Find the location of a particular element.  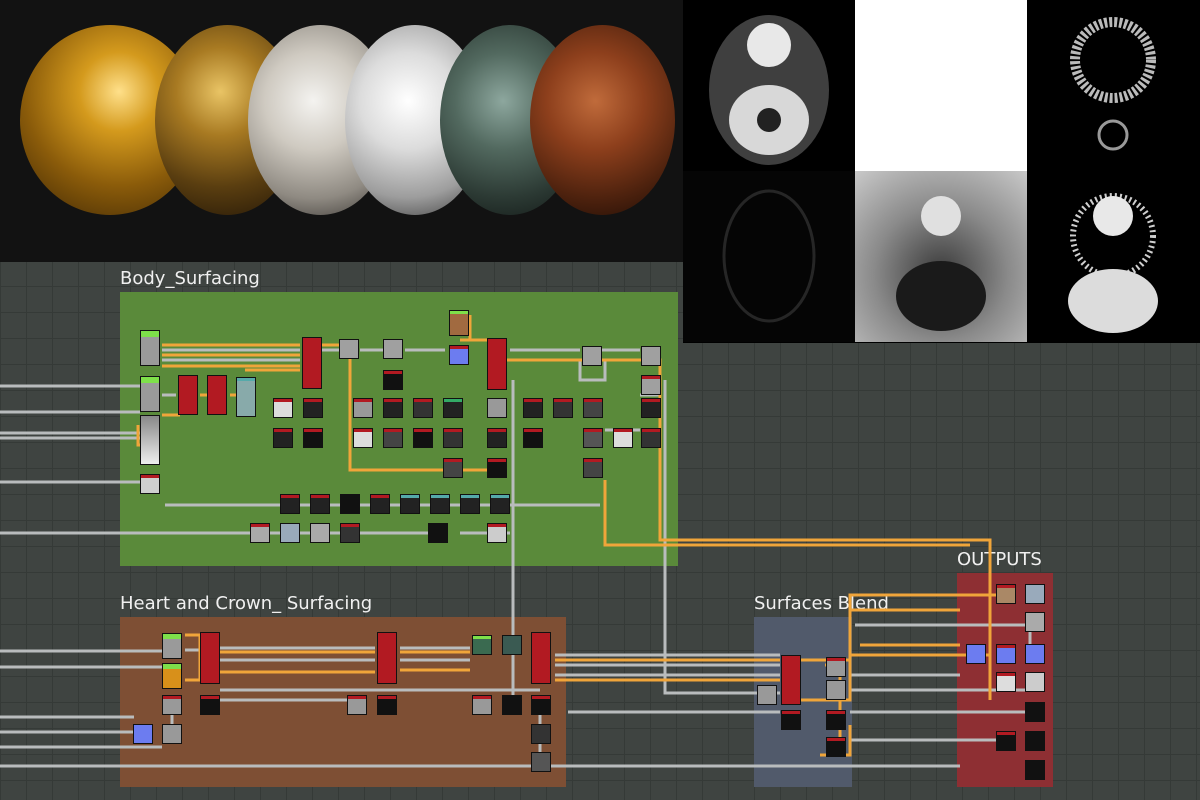

node-gradient-top is located at coordinates (459, 323).